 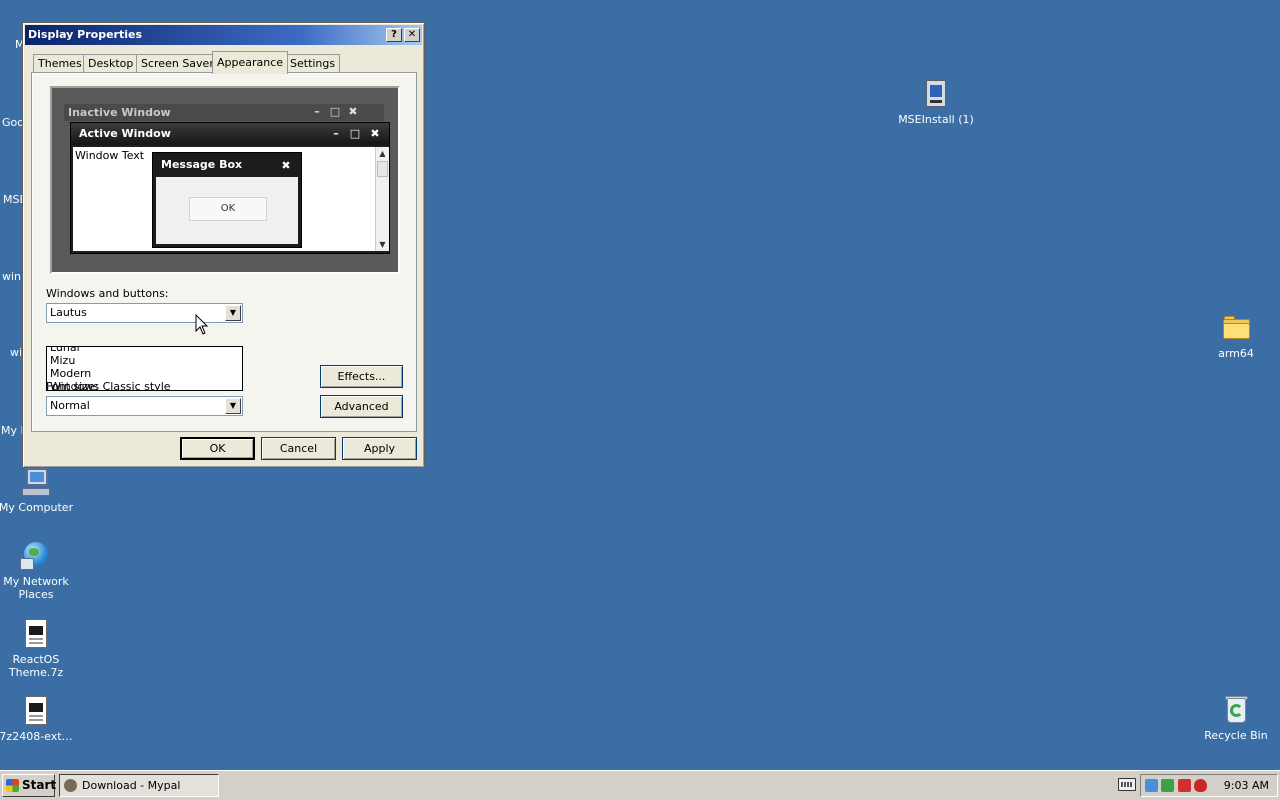 I want to click on mouse-cursor-icon, so click(x=202, y=324).